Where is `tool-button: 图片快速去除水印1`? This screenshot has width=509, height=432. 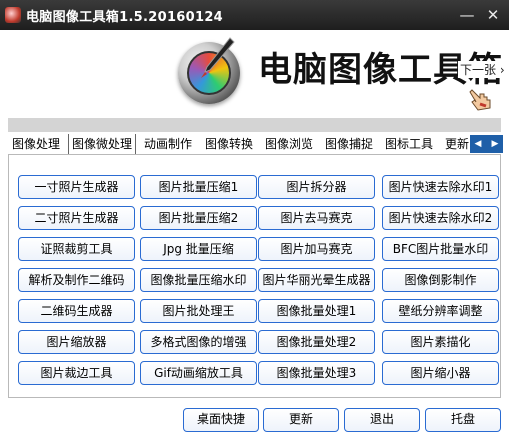
tool-button: 图片快速去除水印1 is located at coordinates (440, 187).